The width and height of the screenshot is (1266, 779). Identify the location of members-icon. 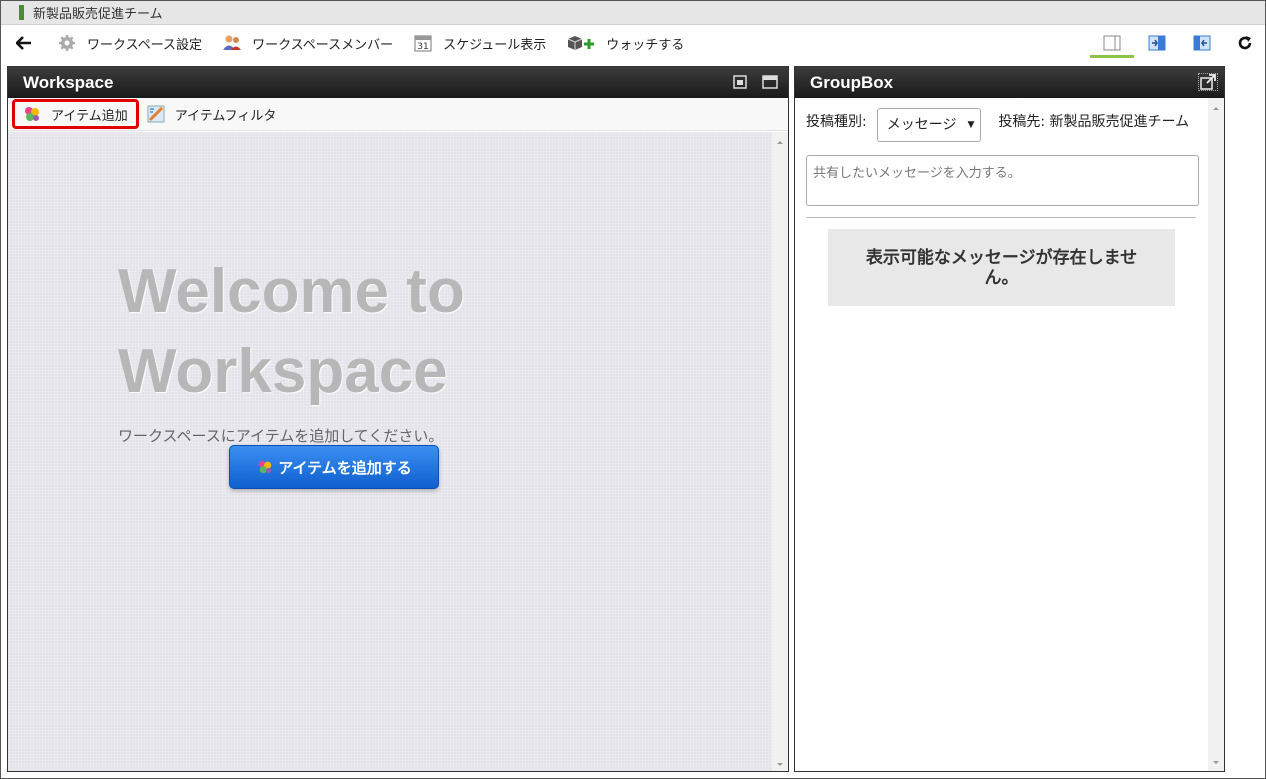
(232, 43).